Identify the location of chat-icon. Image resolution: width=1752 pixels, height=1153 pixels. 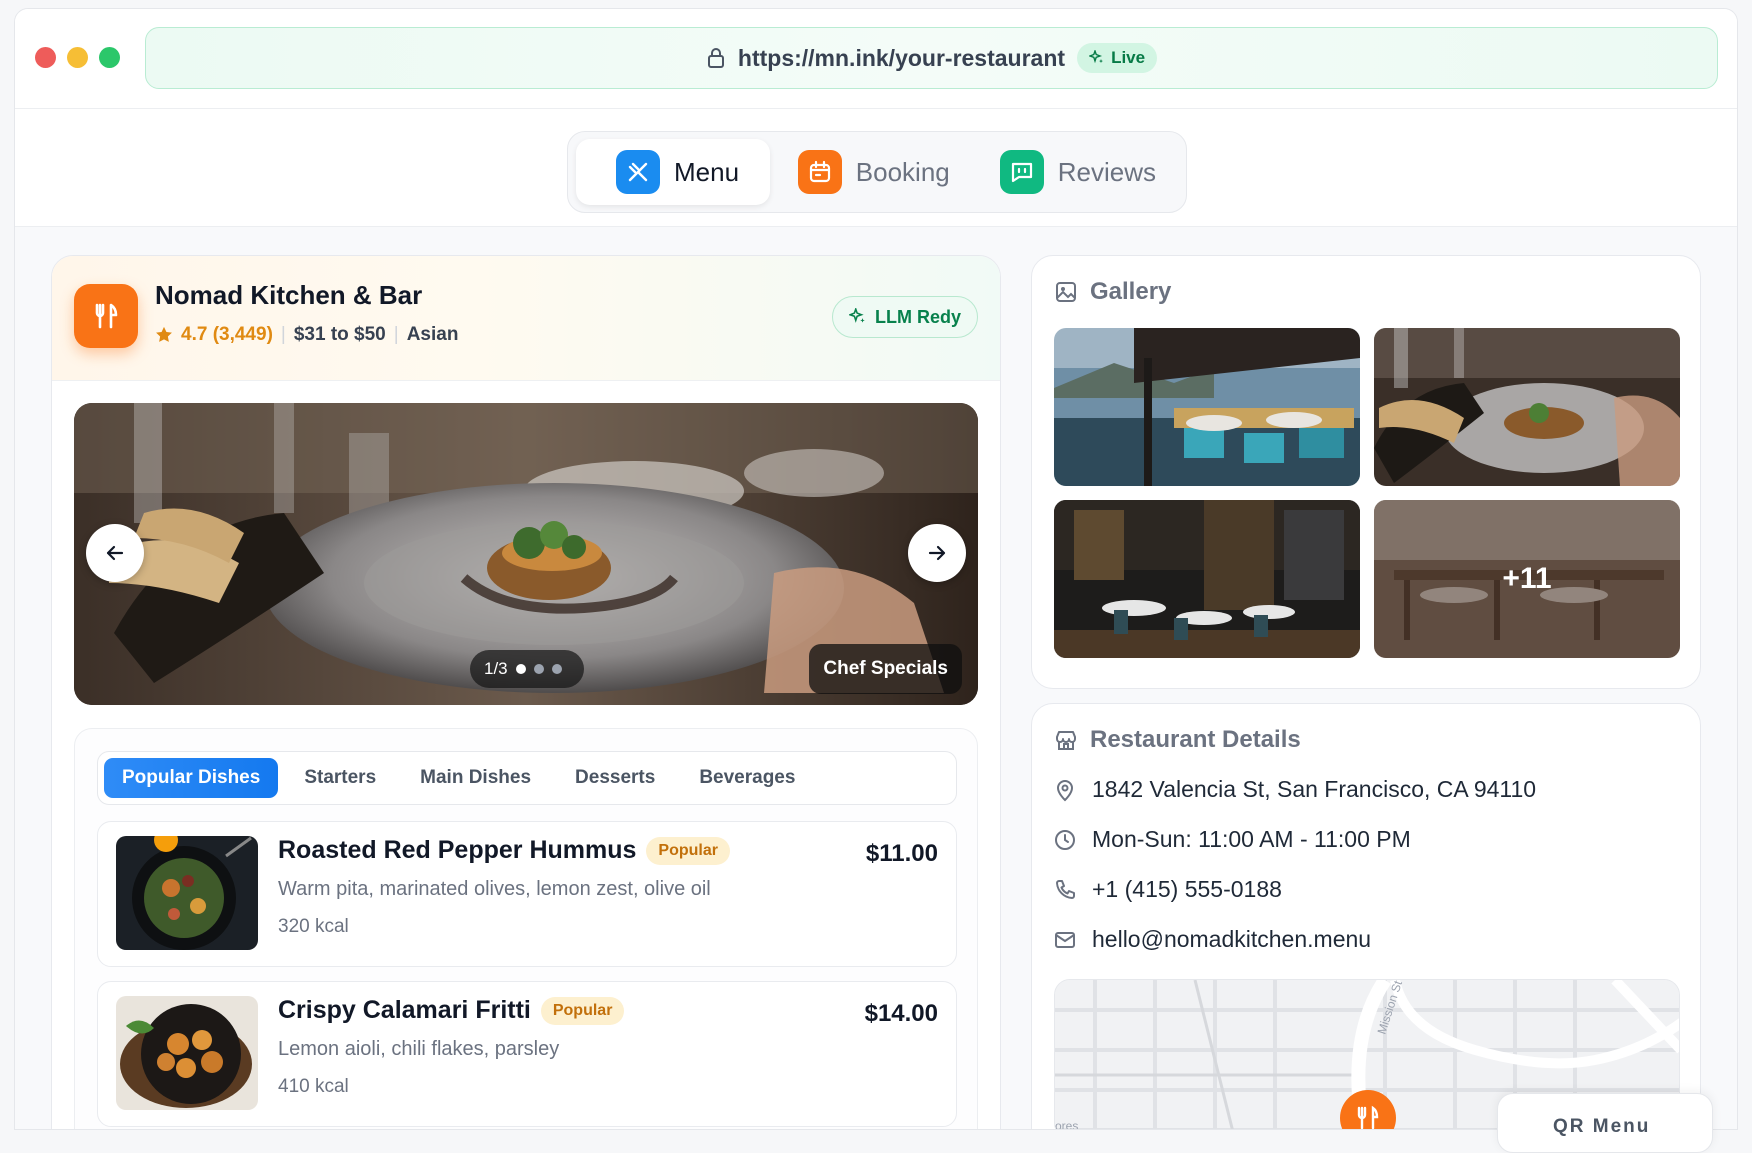
(1021, 172).